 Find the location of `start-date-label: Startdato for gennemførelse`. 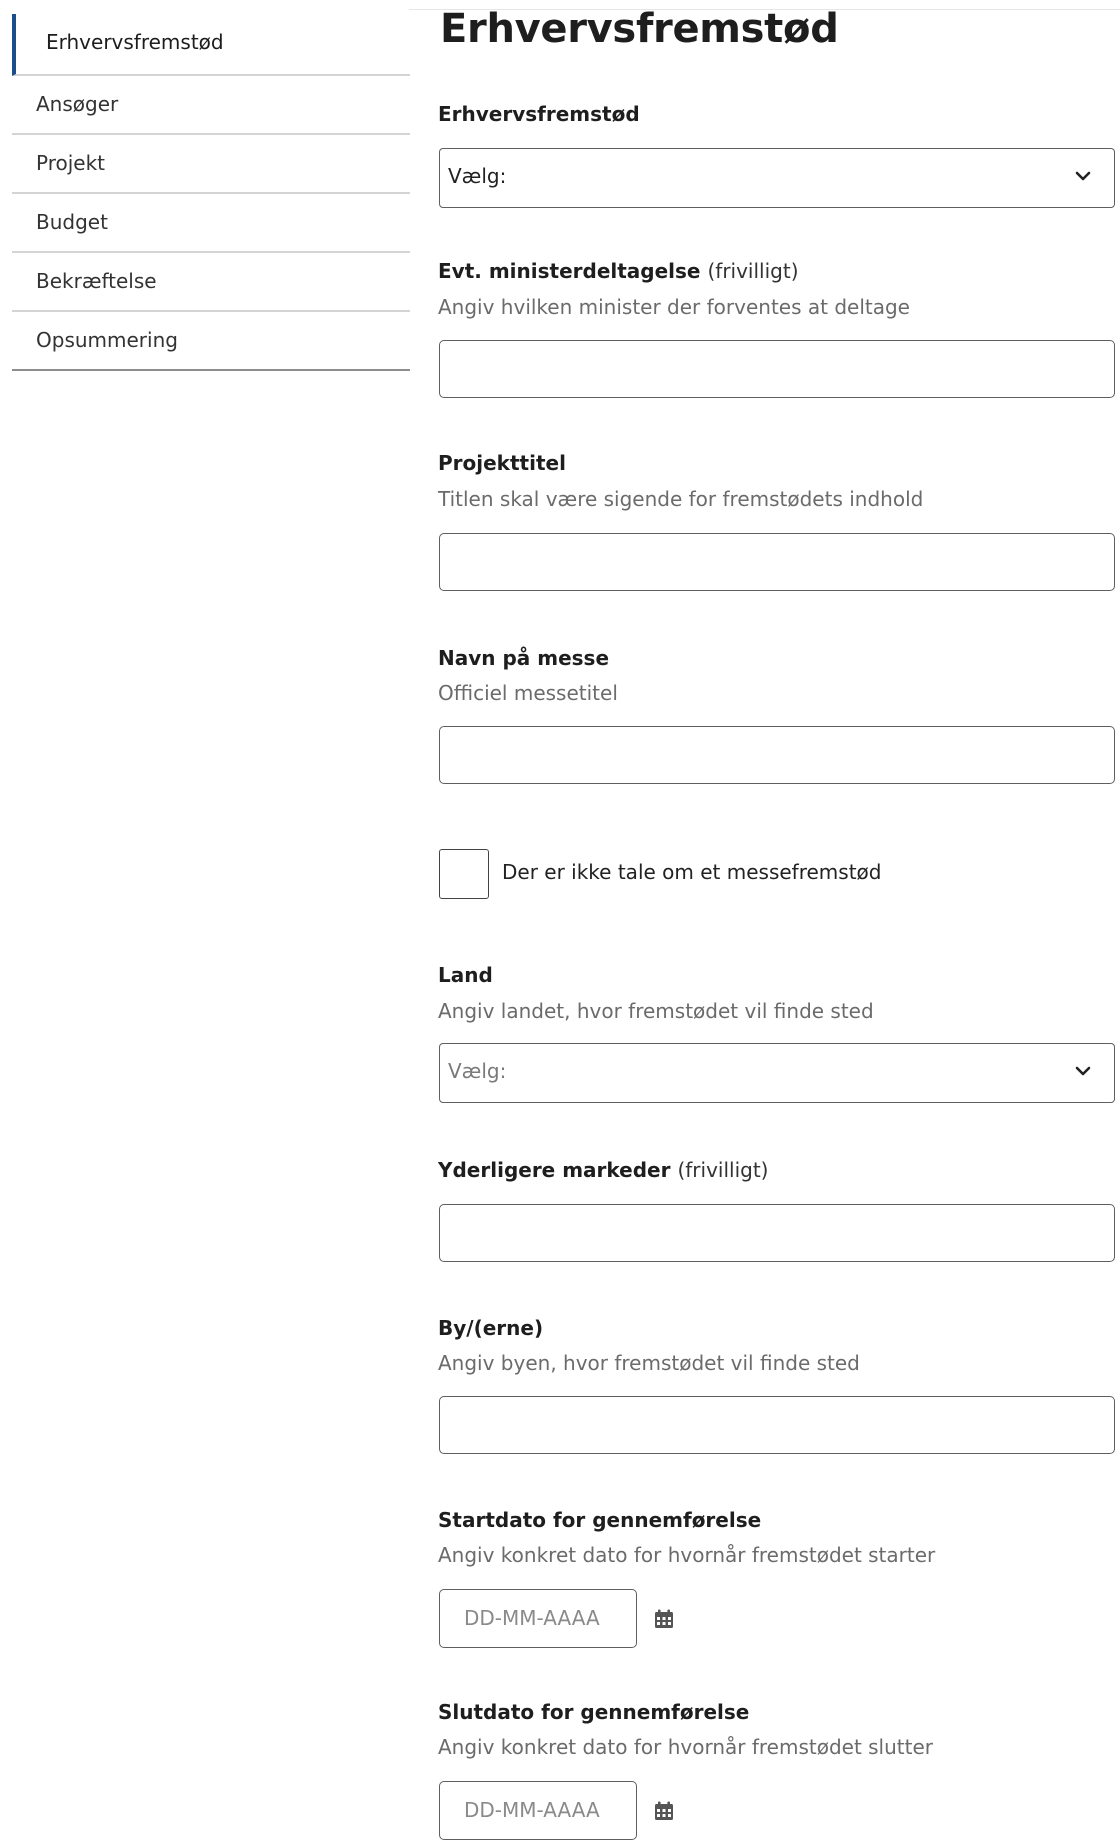

start-date-label: Startdato for gennemførelse is located at coordinates (600, 1520).